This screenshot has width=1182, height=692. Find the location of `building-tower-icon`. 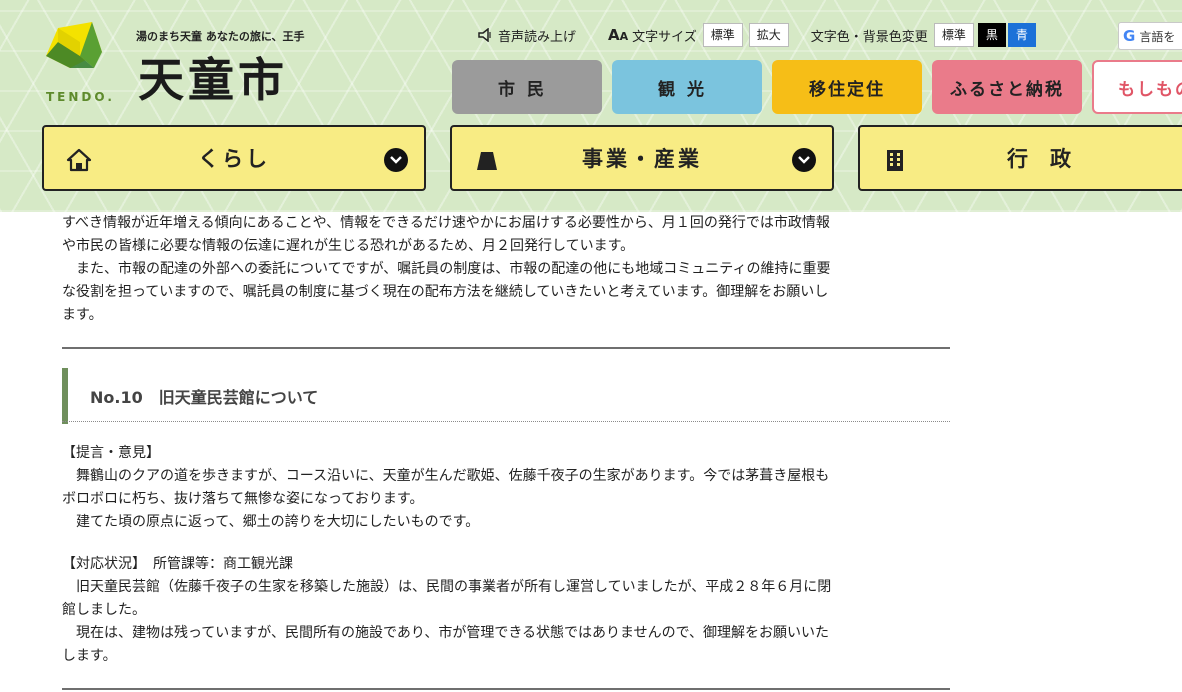

building-tower-icon is located at coordinates (487, 161).